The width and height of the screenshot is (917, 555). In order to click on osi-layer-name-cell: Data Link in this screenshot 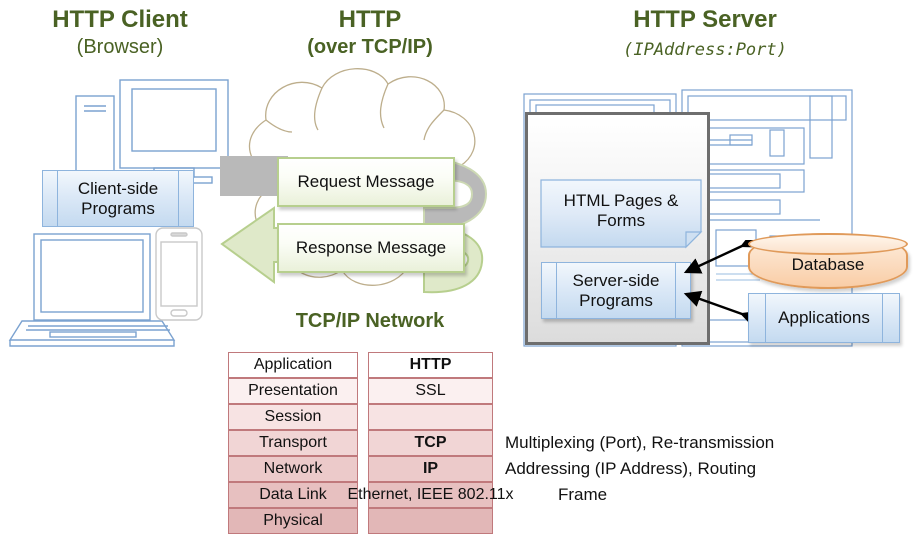, I will do `click(293, 495)`.